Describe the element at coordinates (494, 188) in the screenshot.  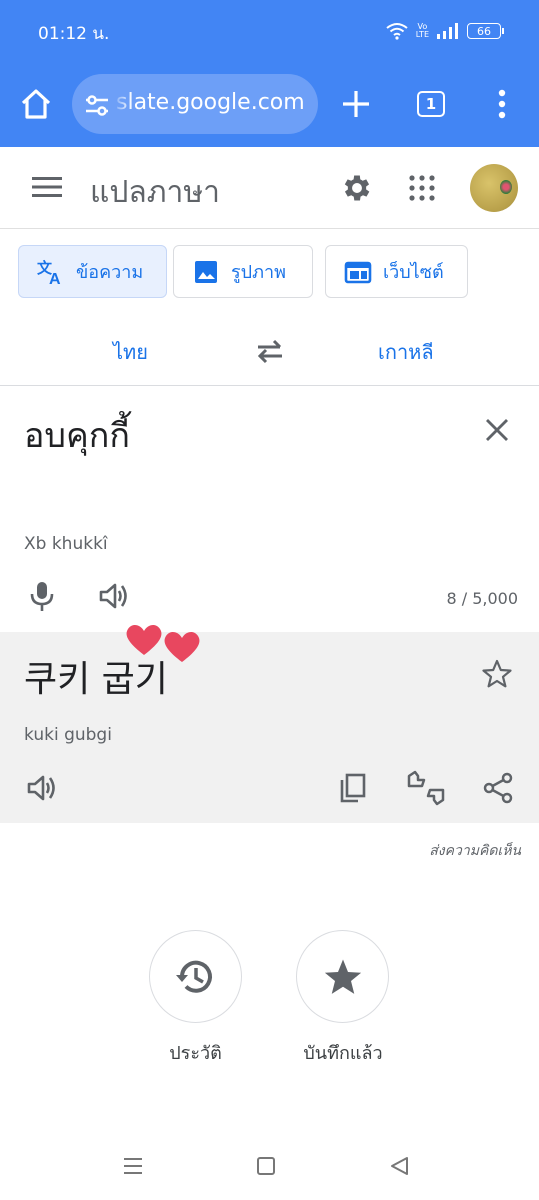
I see `avatar` at that location.